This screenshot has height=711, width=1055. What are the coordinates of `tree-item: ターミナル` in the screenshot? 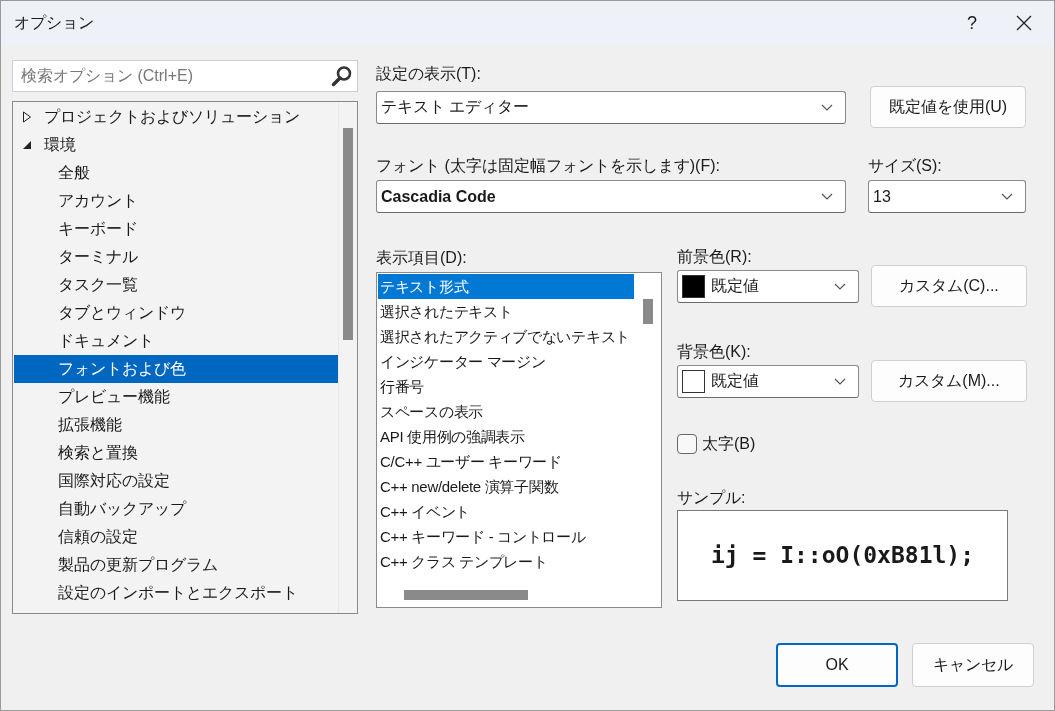 It's located at (176, 257).